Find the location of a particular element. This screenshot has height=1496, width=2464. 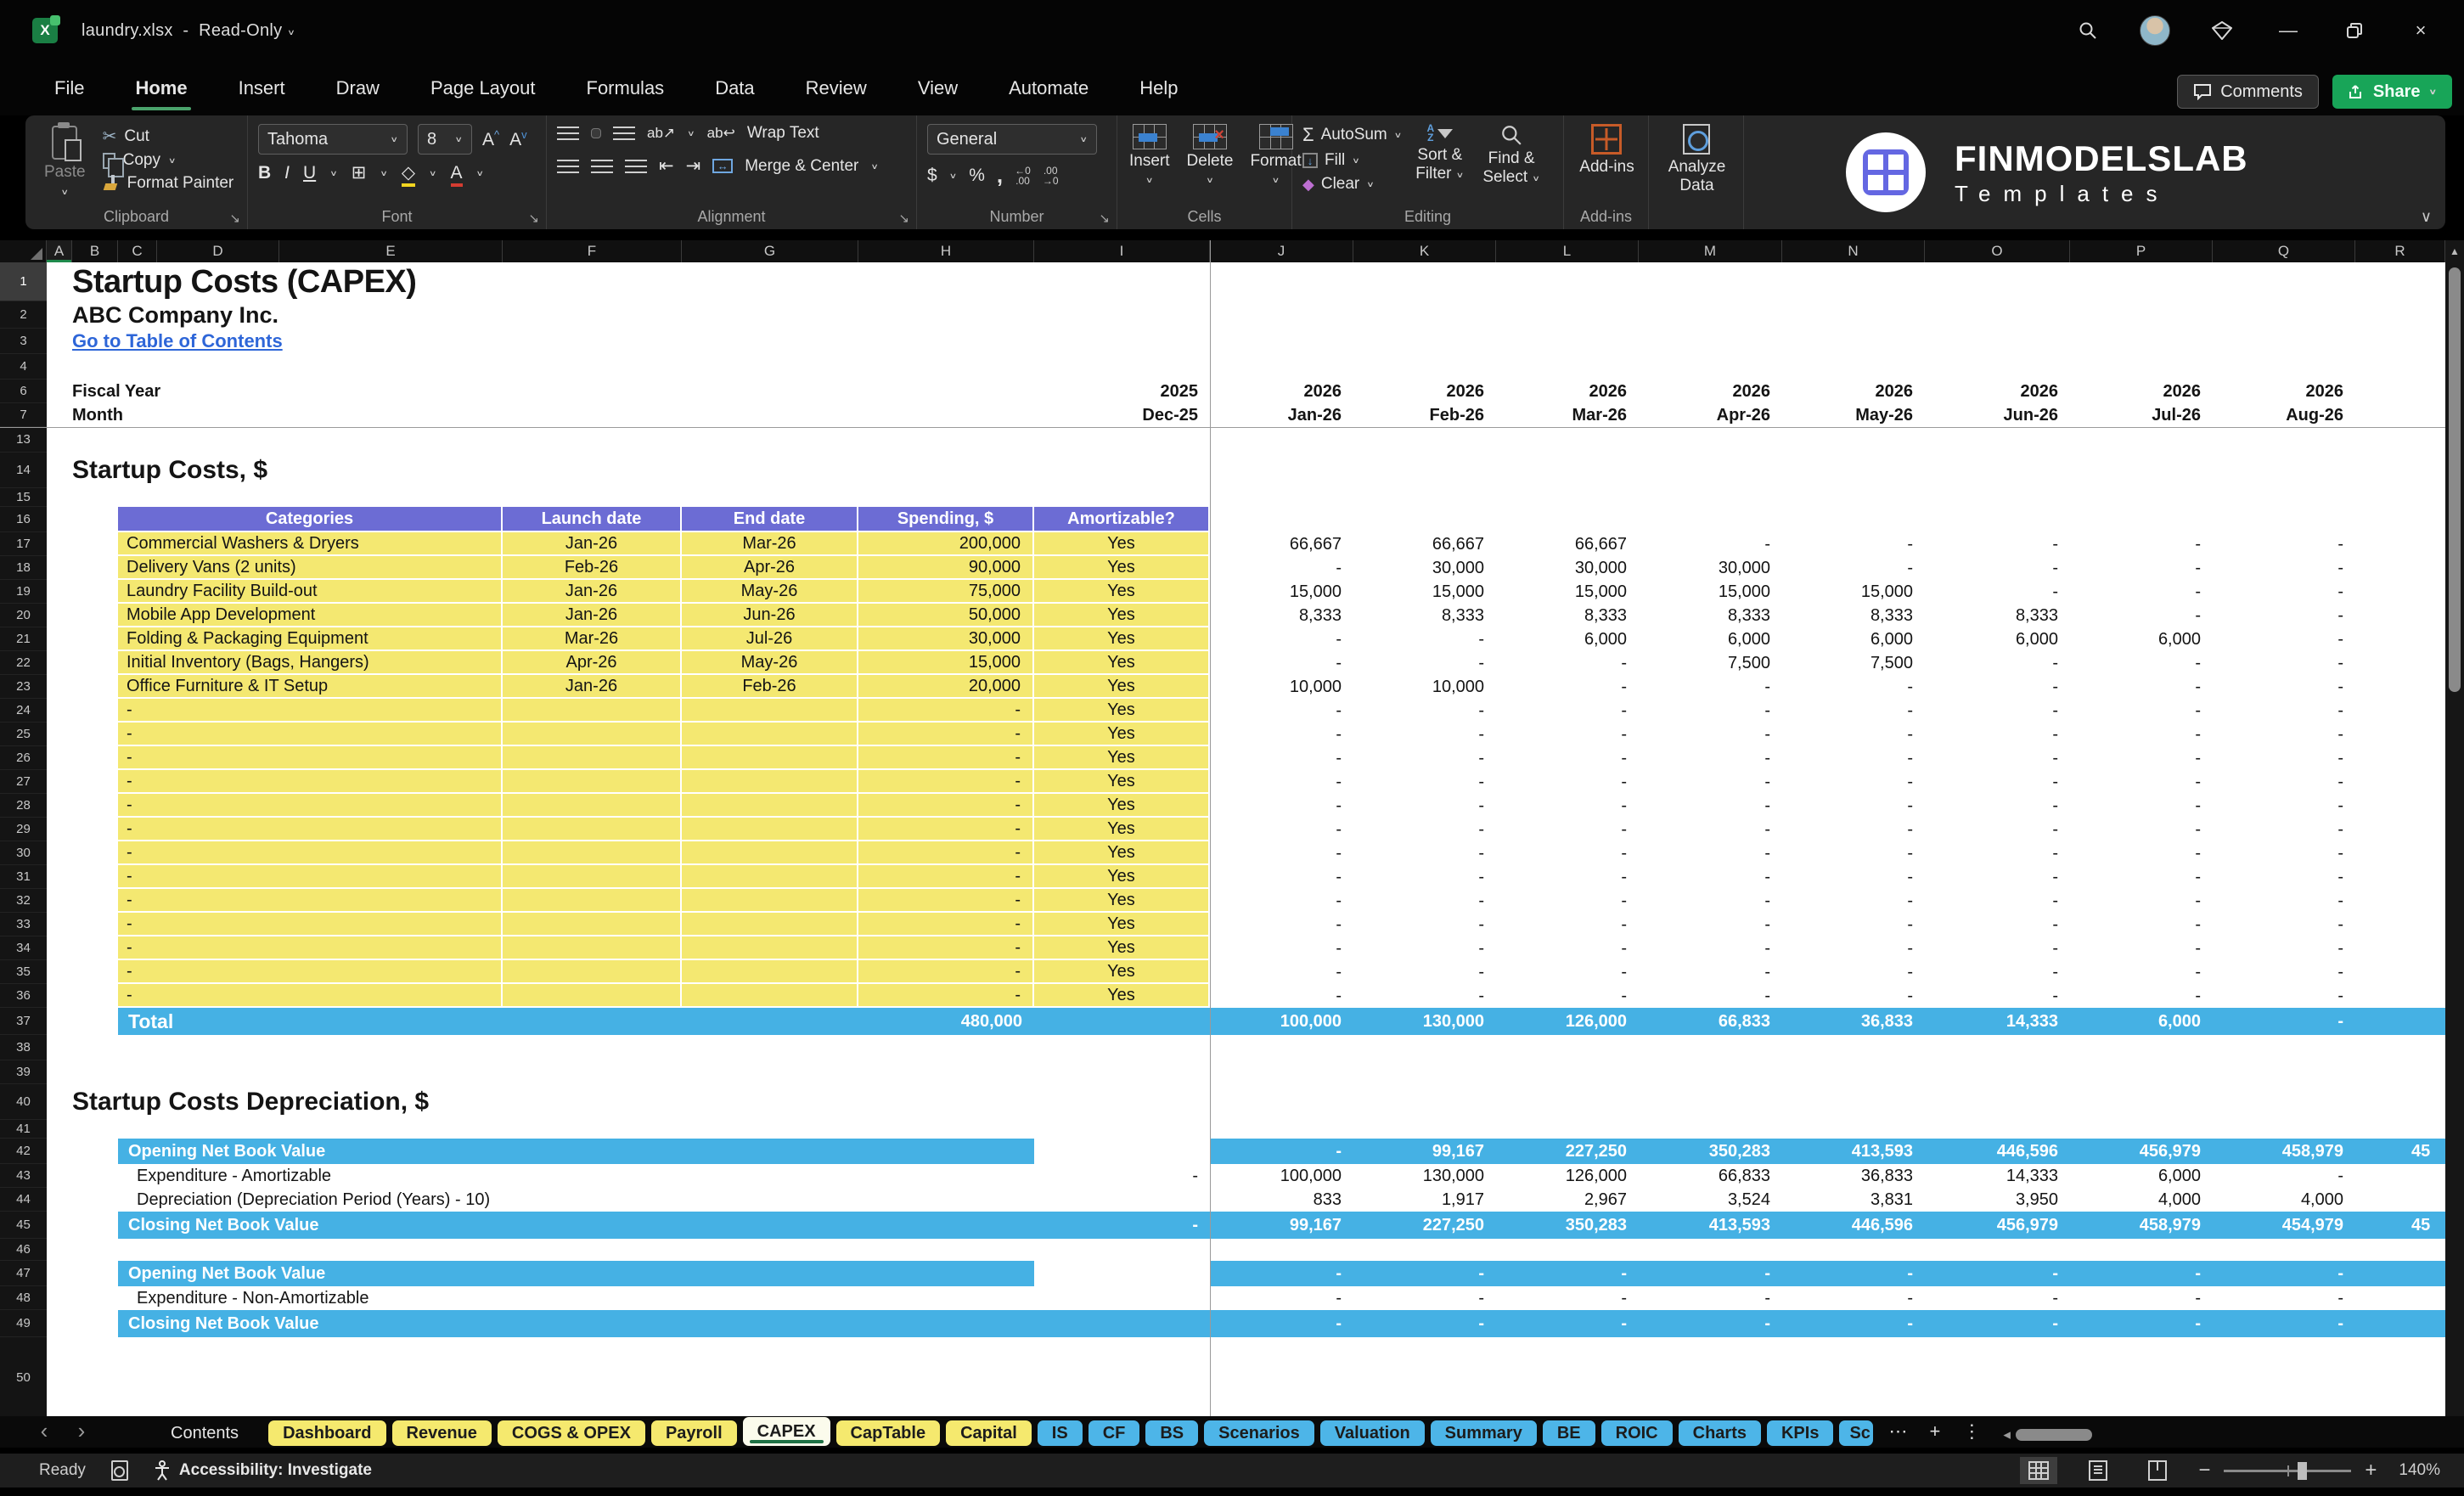

cell-C31: - is located at coordinates (310, 877).